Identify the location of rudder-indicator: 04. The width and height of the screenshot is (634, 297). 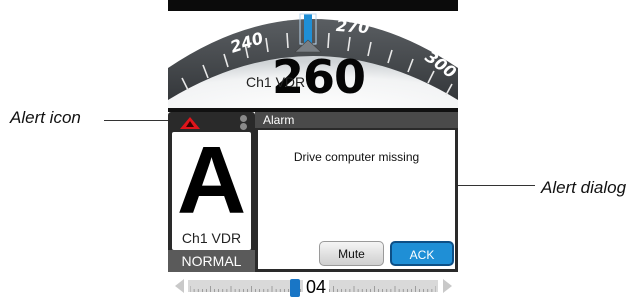
(313, 284).